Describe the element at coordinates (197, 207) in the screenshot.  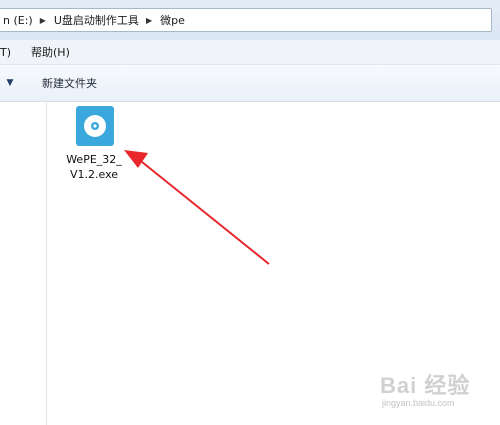
I see `annotation-arrow` at that location.